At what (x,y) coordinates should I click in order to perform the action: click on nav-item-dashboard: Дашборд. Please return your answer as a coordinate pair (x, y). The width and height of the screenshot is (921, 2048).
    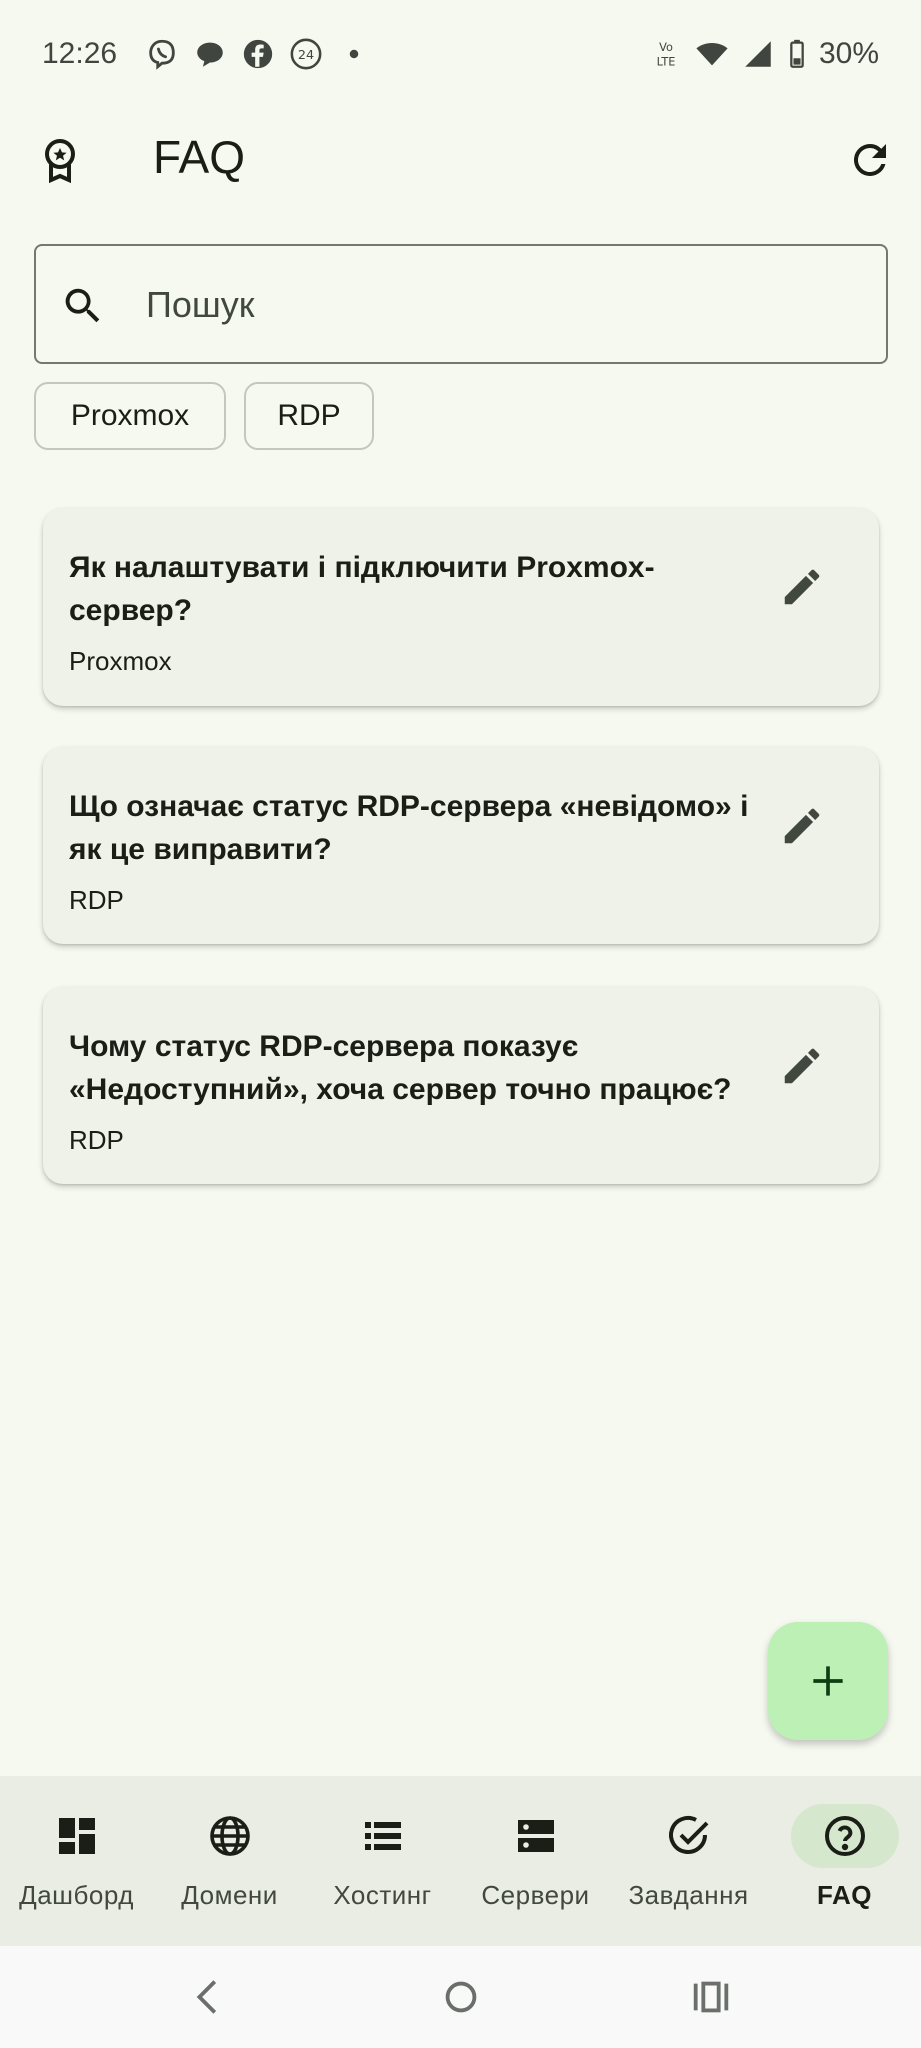
    Looking at the image, I should click on (76, 1861).